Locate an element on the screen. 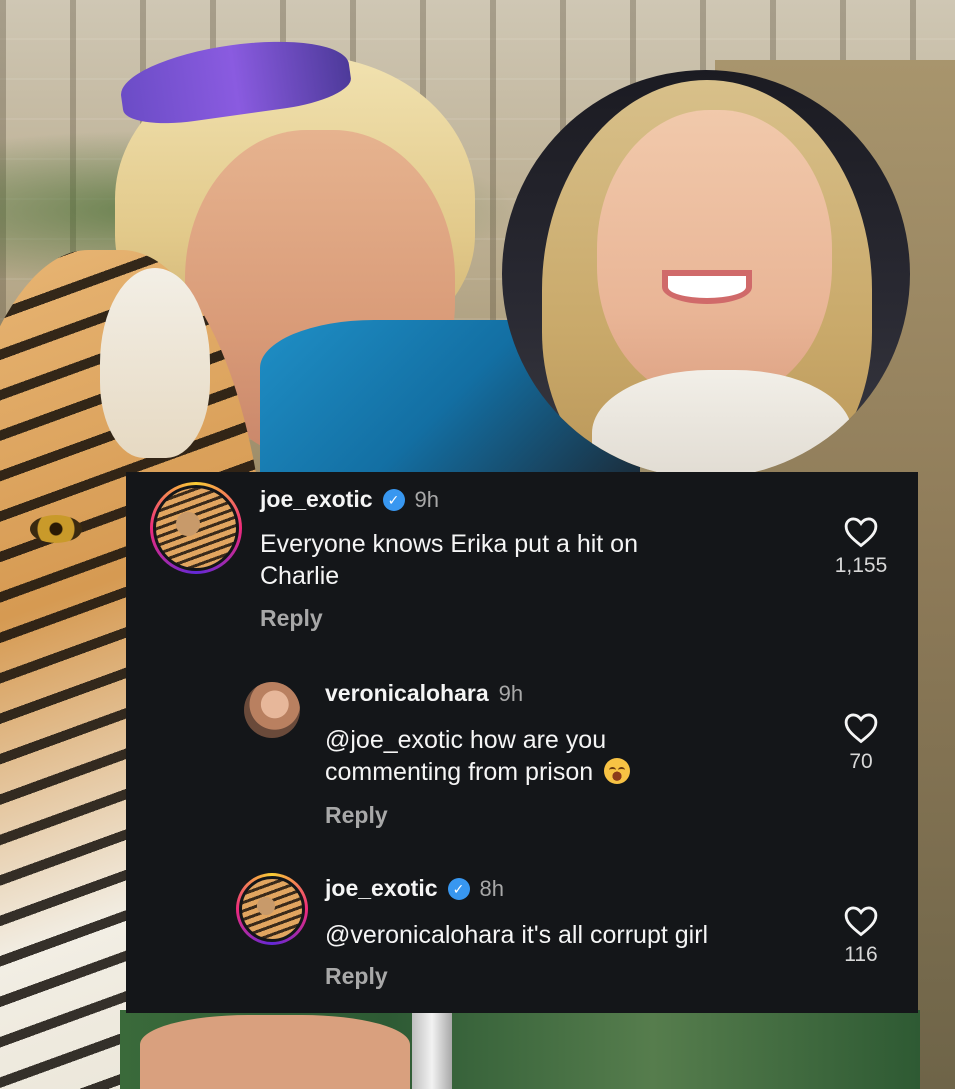  like-count: 1,155 is located at coordinates (861, 565).